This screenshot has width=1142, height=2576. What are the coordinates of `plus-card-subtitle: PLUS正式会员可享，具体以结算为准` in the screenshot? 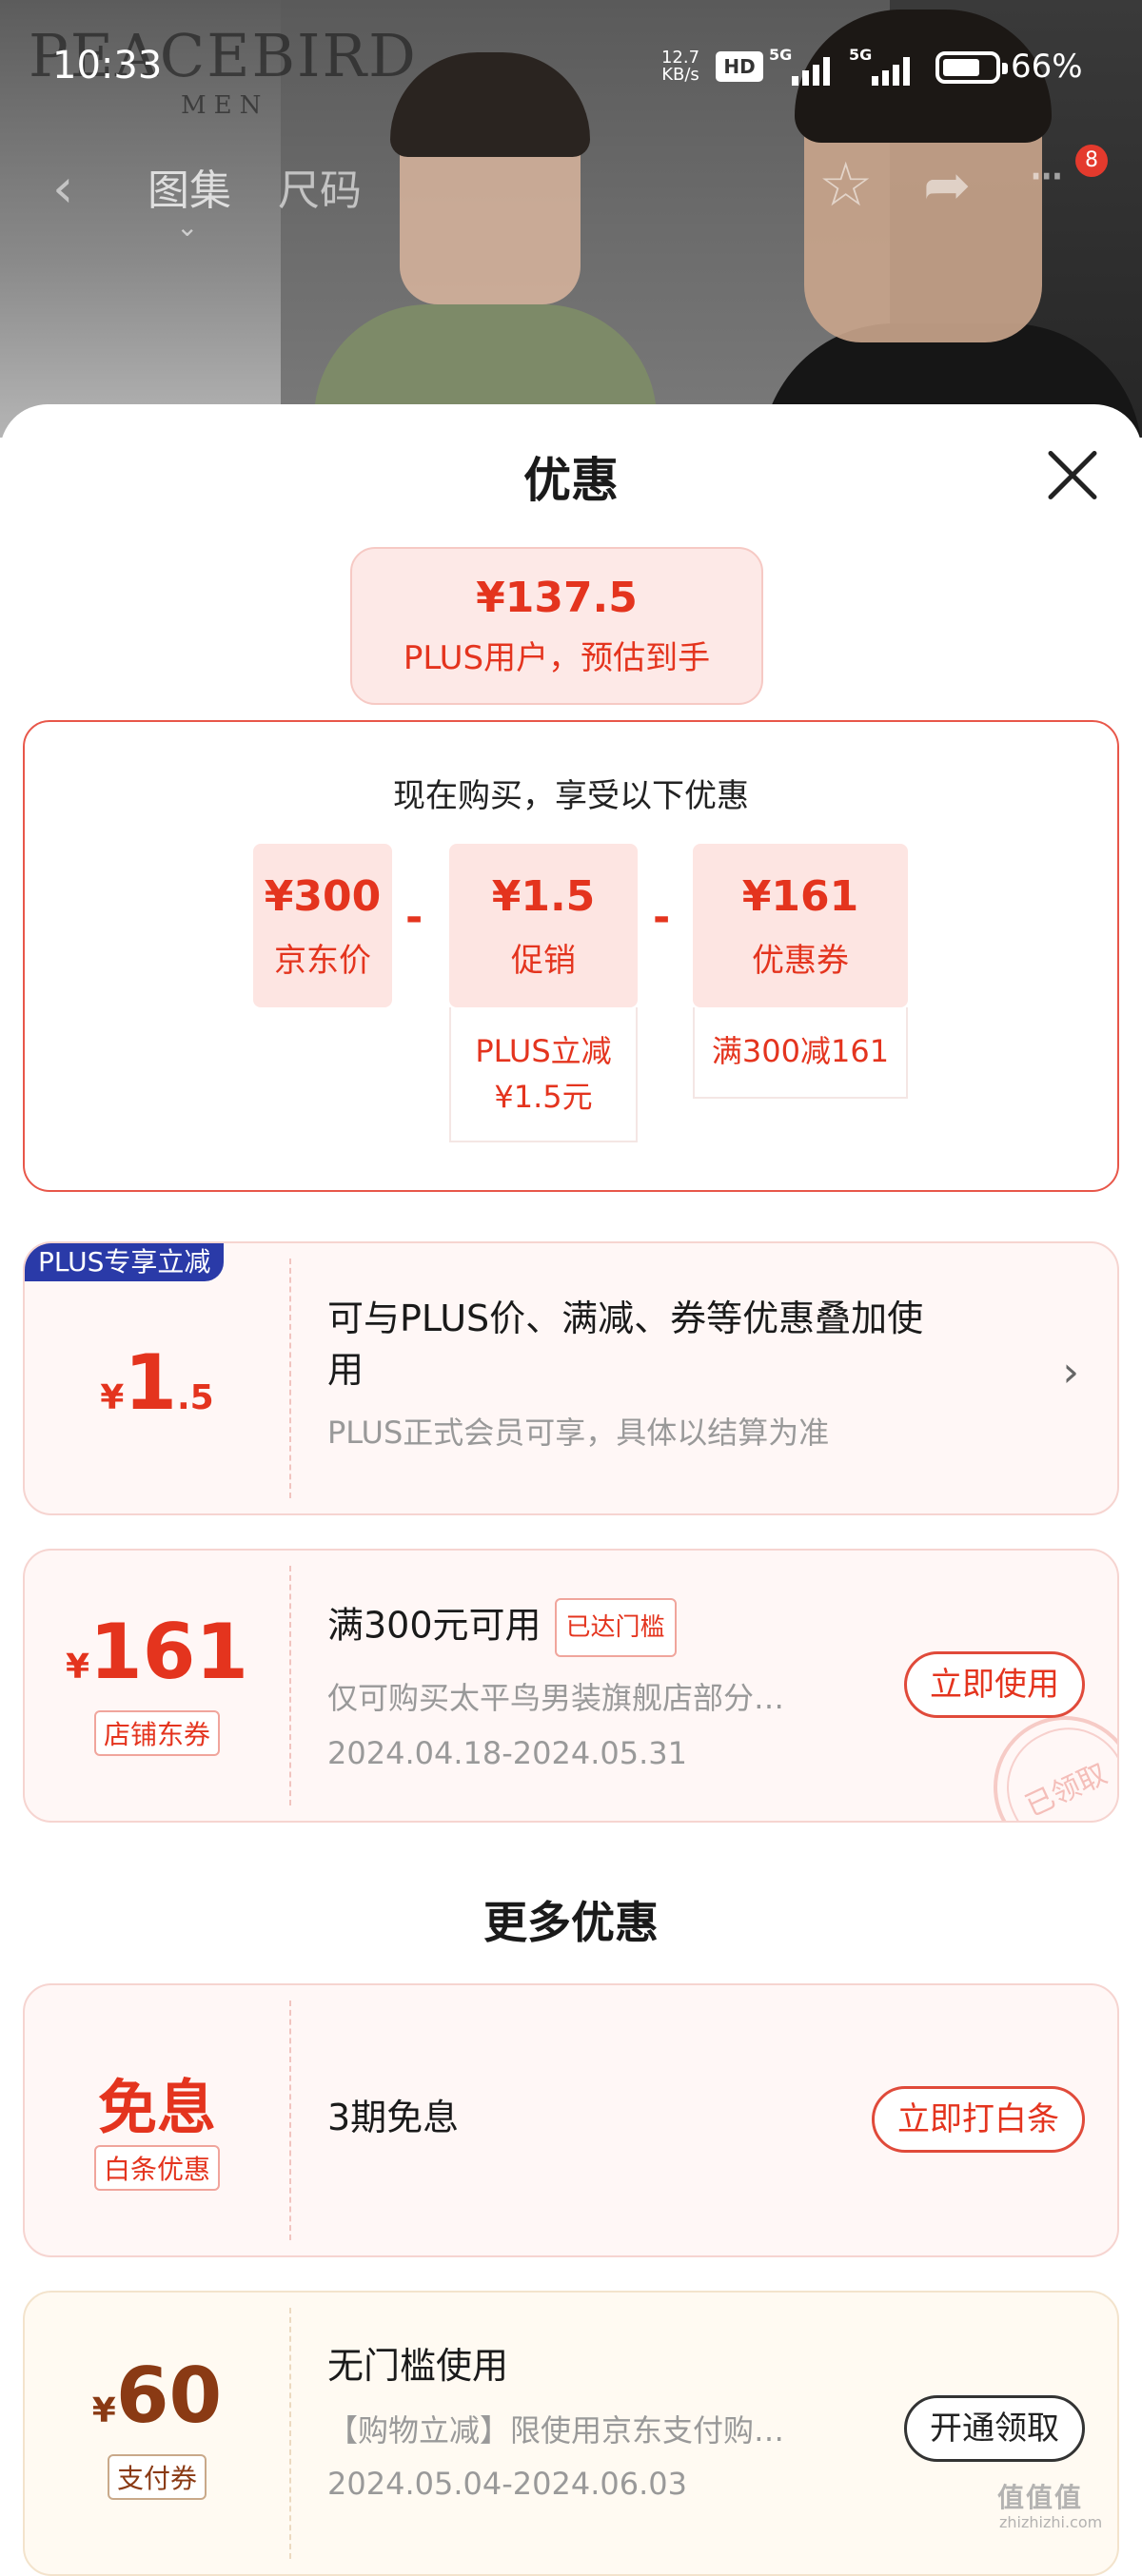 It's located at (578, 1433).